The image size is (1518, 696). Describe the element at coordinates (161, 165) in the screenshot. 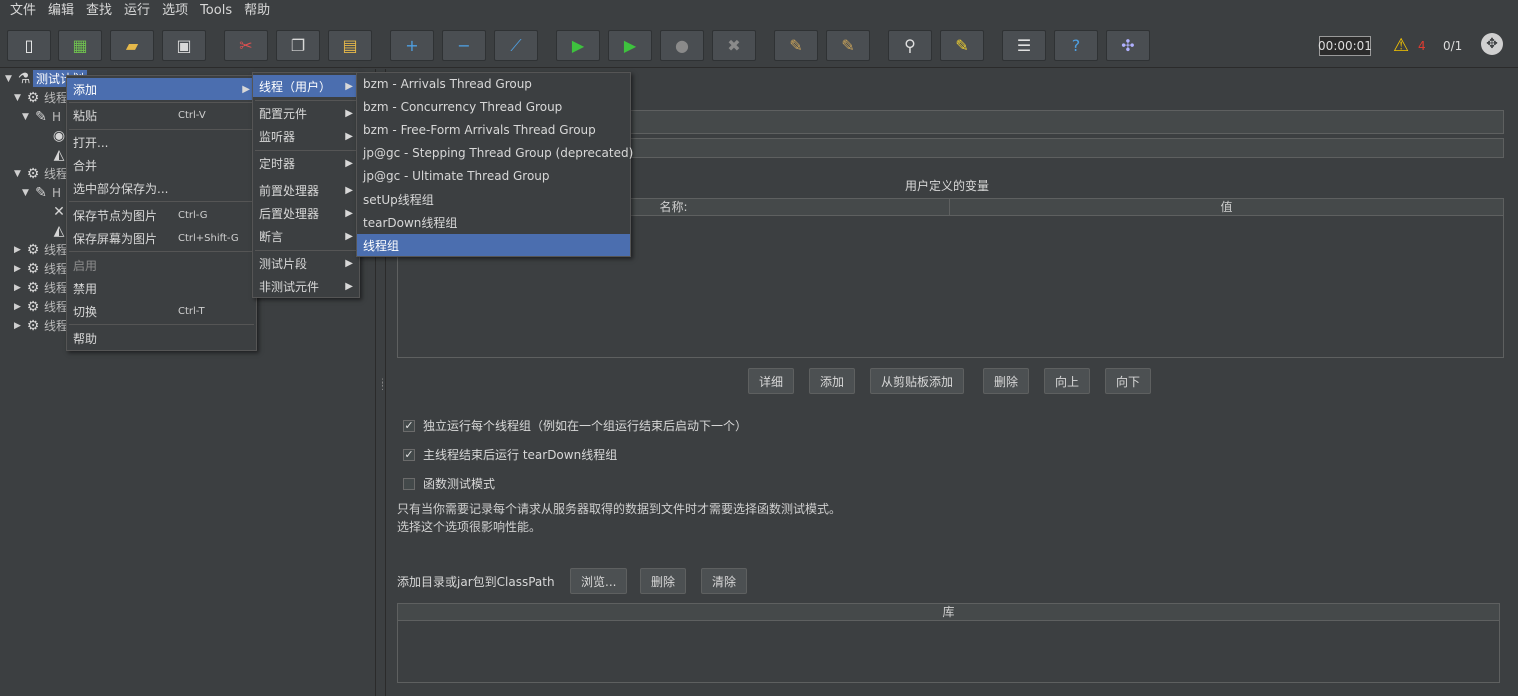

I see `menu-item-merge: 合并` at that location.